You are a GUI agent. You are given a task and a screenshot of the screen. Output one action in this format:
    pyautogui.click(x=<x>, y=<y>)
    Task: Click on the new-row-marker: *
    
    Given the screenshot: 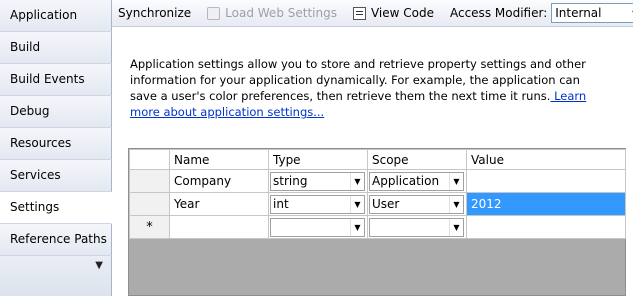 What is the action you would take?
    pyautogui.click(x=149, y=227)
    